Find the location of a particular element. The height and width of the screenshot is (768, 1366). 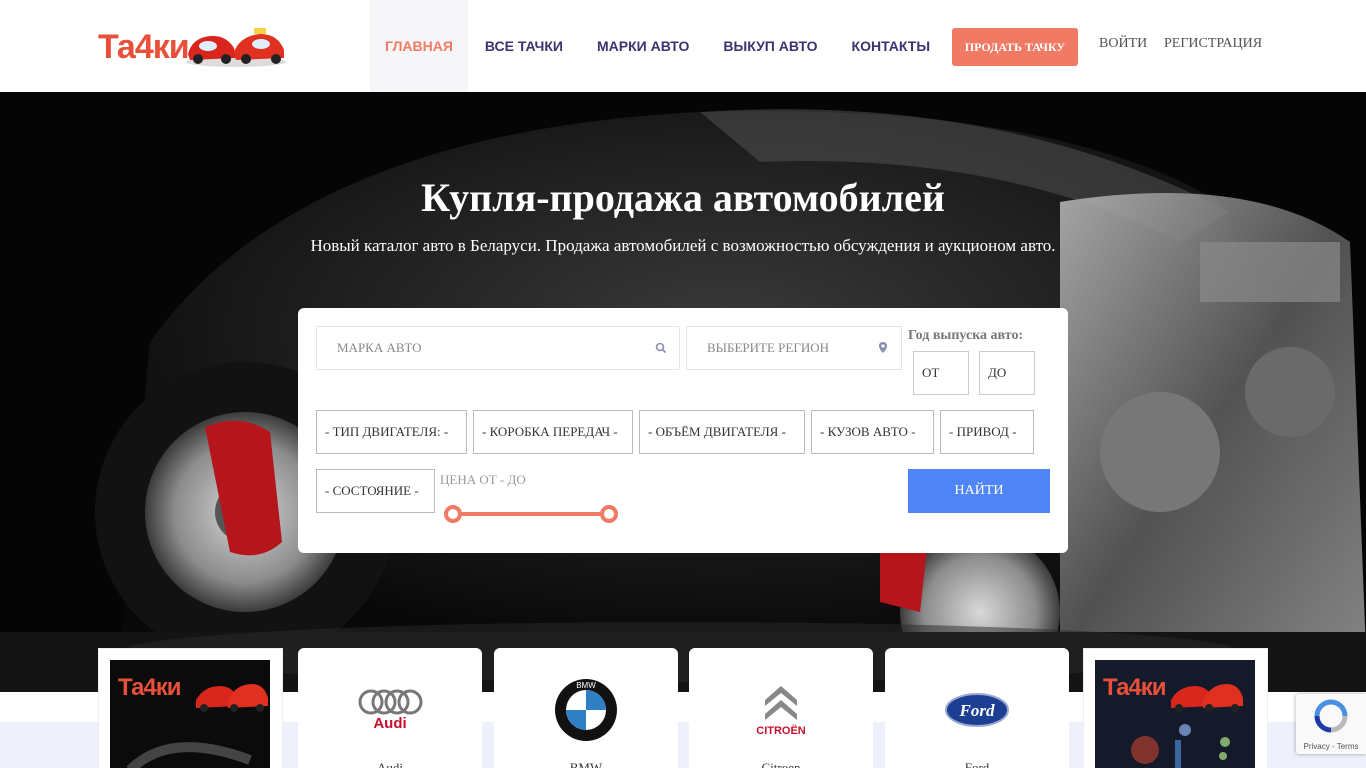

nav-item-all-cars: ВСЕ ТАЧКИ is located at coordinates (524, 46).